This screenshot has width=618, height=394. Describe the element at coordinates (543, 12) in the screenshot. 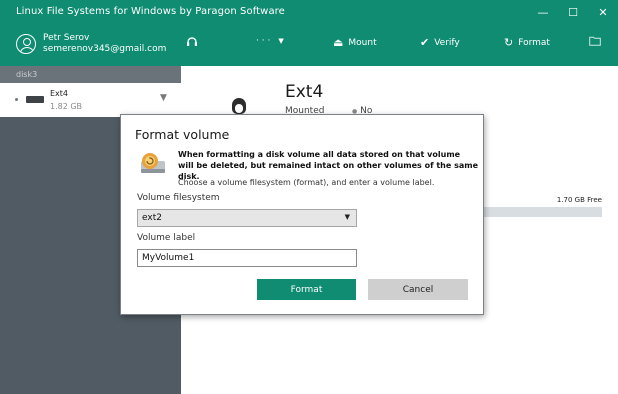

I see `minimize-icon: —` at that location.